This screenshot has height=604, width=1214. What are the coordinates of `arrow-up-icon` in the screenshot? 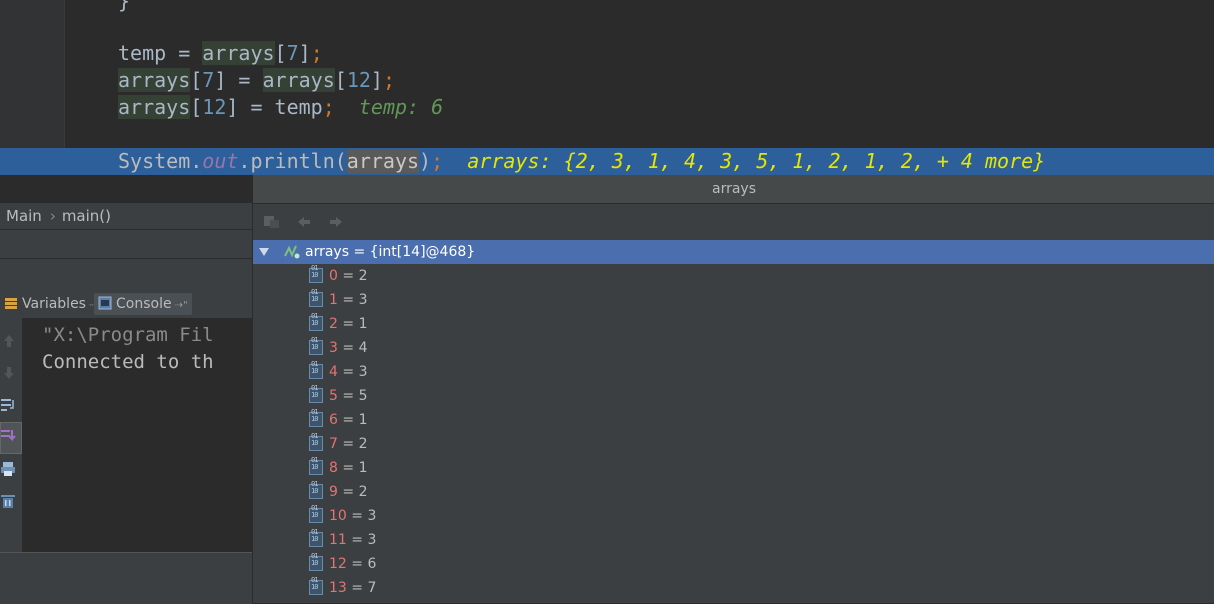 It's located at (9, 341).